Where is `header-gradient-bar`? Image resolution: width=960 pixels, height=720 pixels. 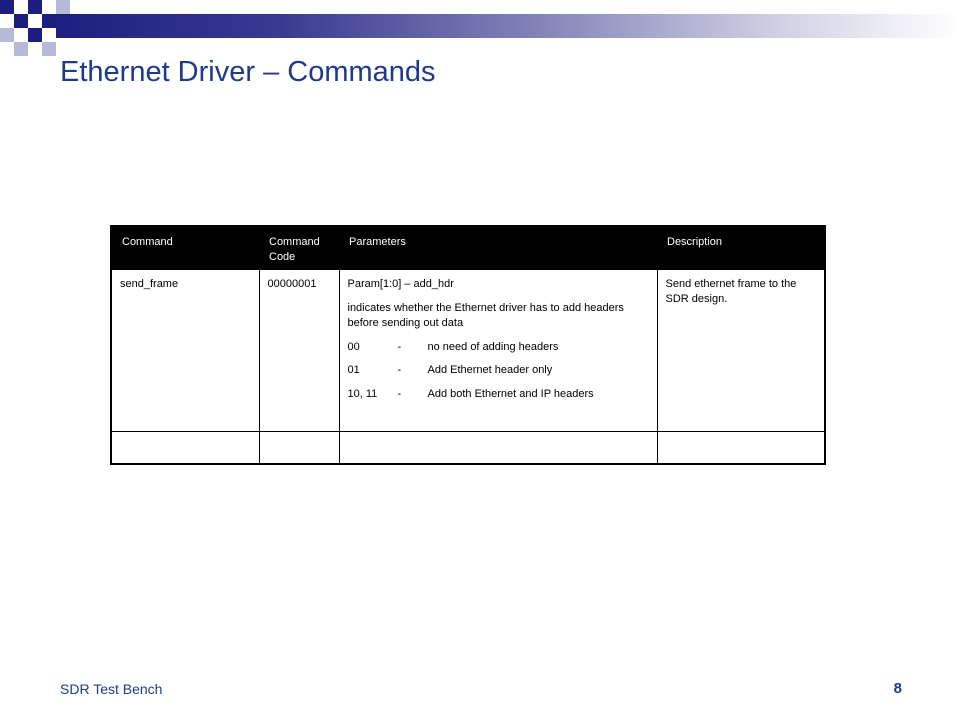
header-gradient-bar is located at coordinates (508, 26).